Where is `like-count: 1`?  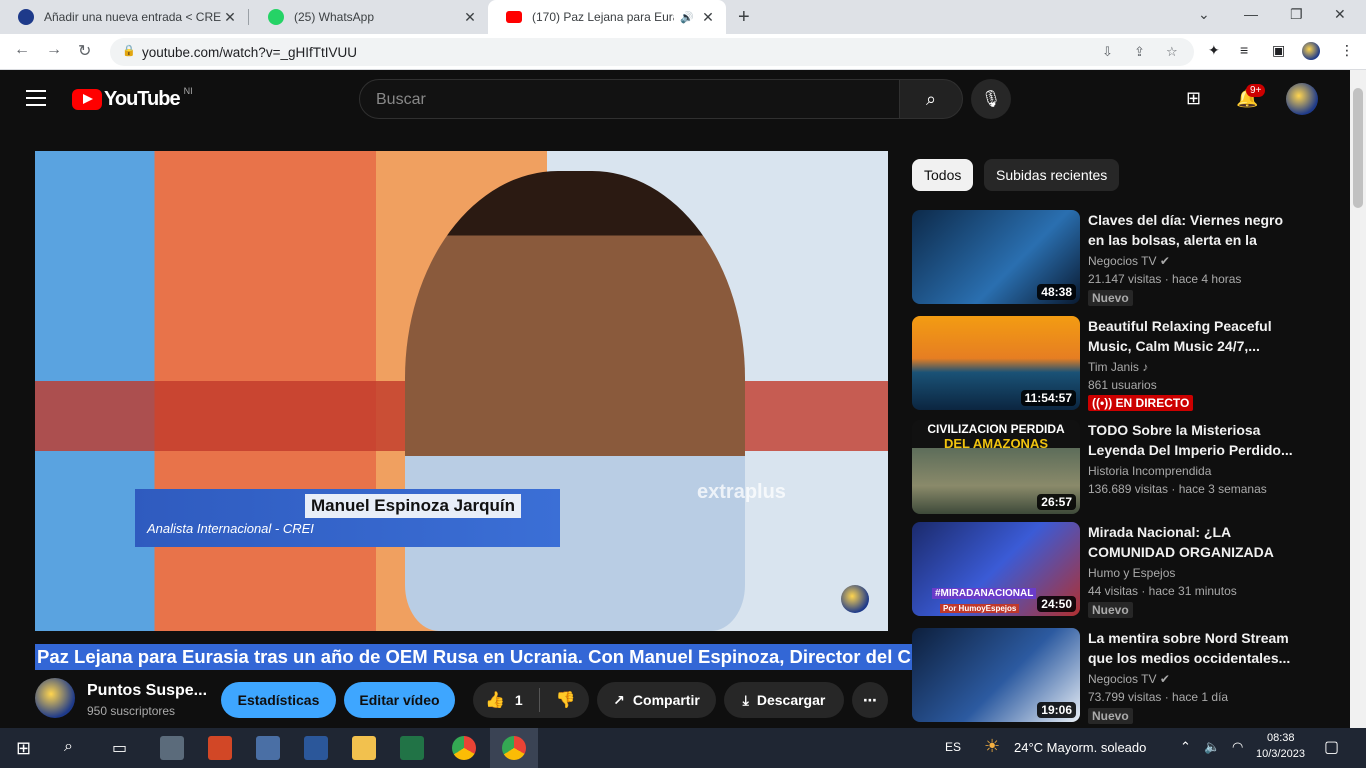
like-count: 1 is located at coordinates (518, 700).